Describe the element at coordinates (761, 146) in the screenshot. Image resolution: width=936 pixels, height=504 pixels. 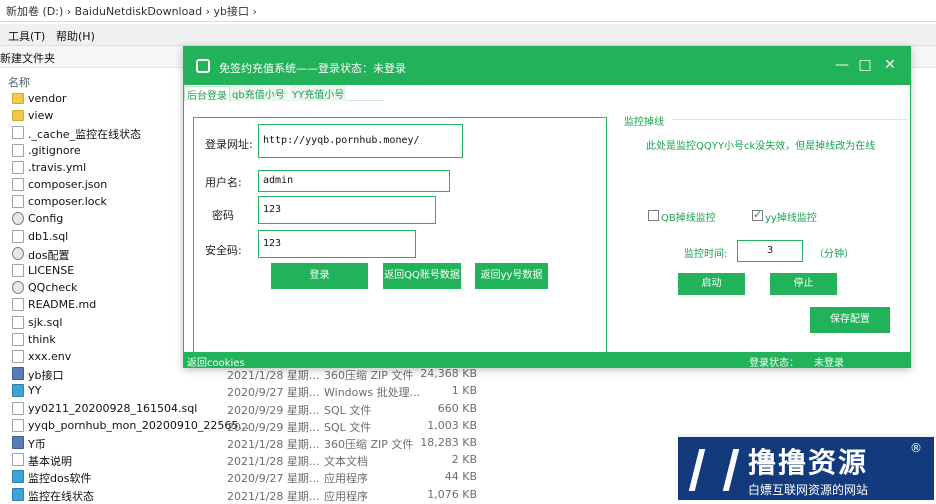
I see `monitor-note: 此处是监控QQYY小号ck没失效，但是掉线改为在线` at that location.